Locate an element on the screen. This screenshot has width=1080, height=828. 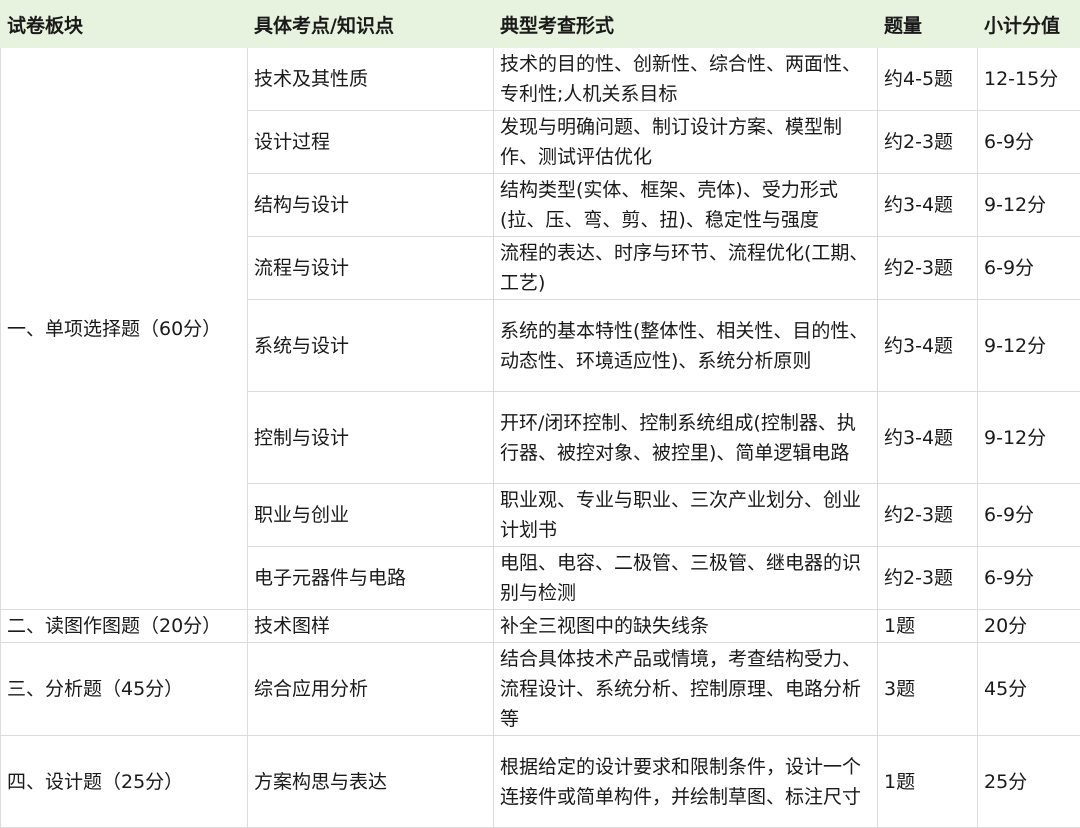
topic-cell: 系统与设计 is located at coordinates (371, 346).